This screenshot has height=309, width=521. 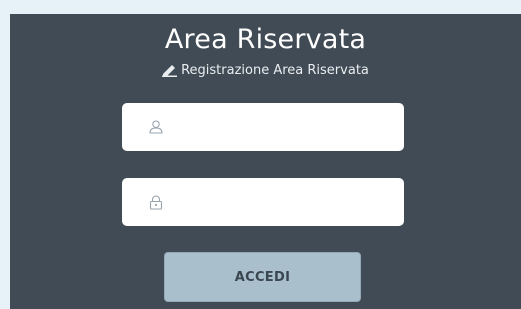 I want to click on username-field-container, so click(x=263, y=127).